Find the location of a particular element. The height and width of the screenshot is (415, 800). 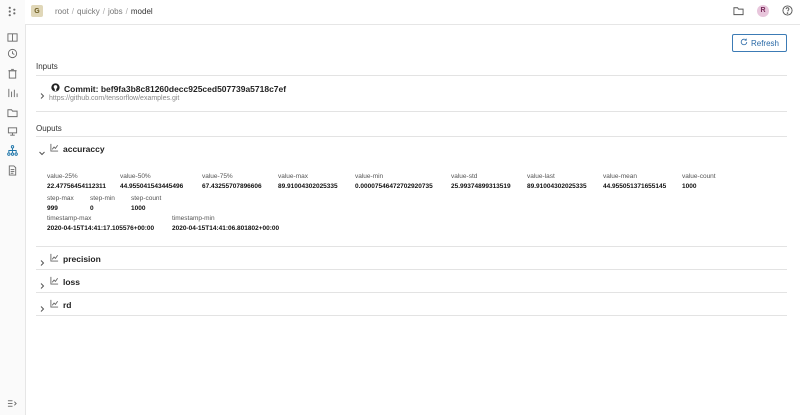

output-name: accuraccy is located at coordinates (84, 148).